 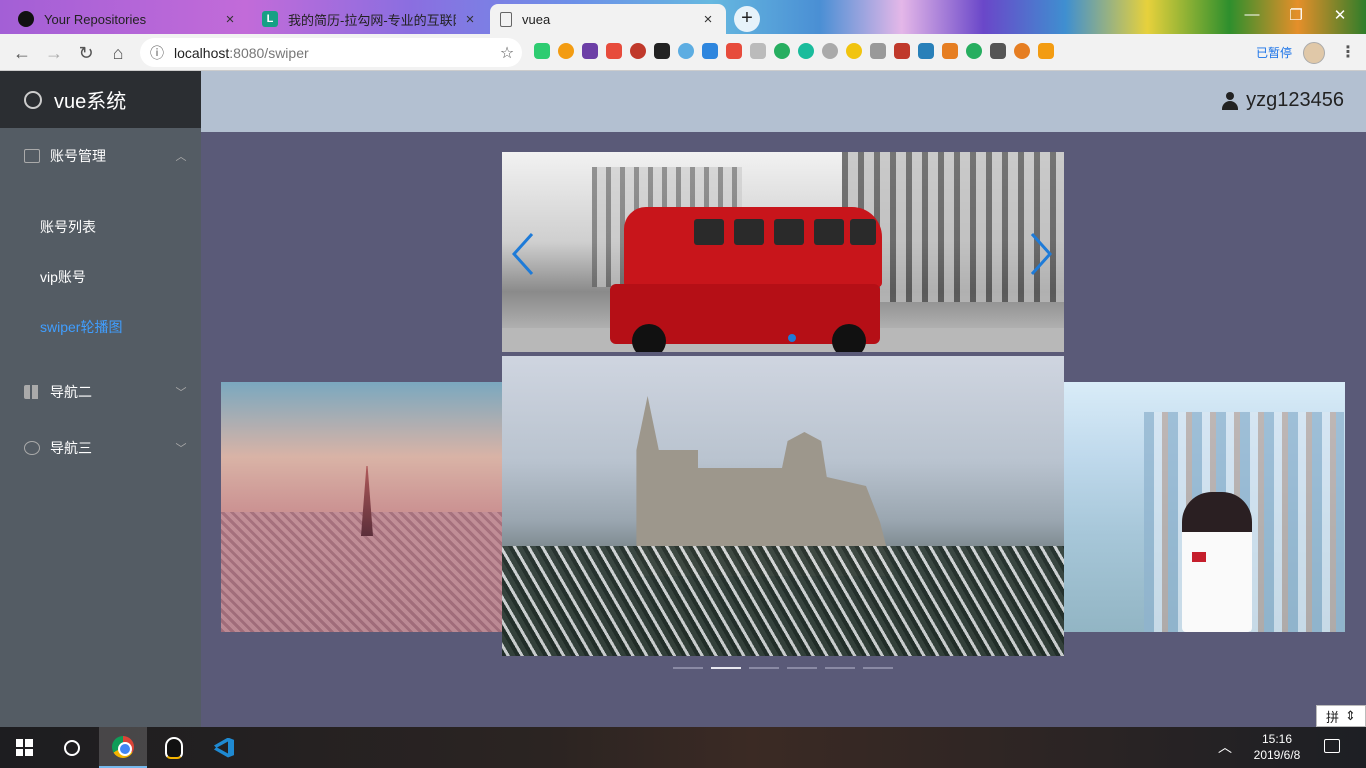 What do you see at coordinates (72, 747) in the screenshot?
I see `search-button` at bounding box center [72, 747].